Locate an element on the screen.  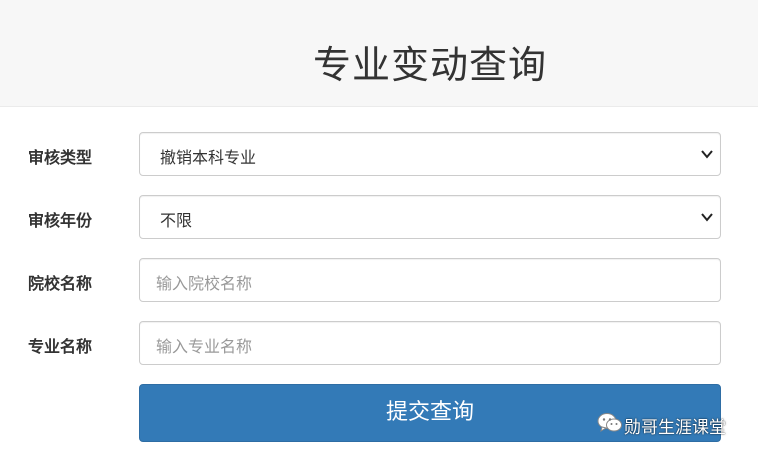
page-title: 专业变动查询 is located at coordinates (429, 65).